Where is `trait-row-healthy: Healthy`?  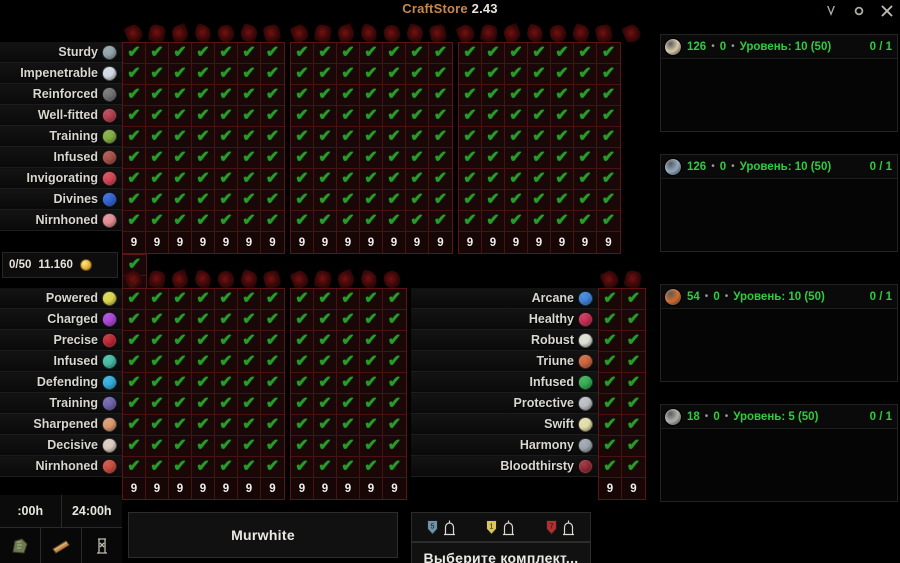 trait-row-healthy: Healthy is located at coordinates (504, 319).